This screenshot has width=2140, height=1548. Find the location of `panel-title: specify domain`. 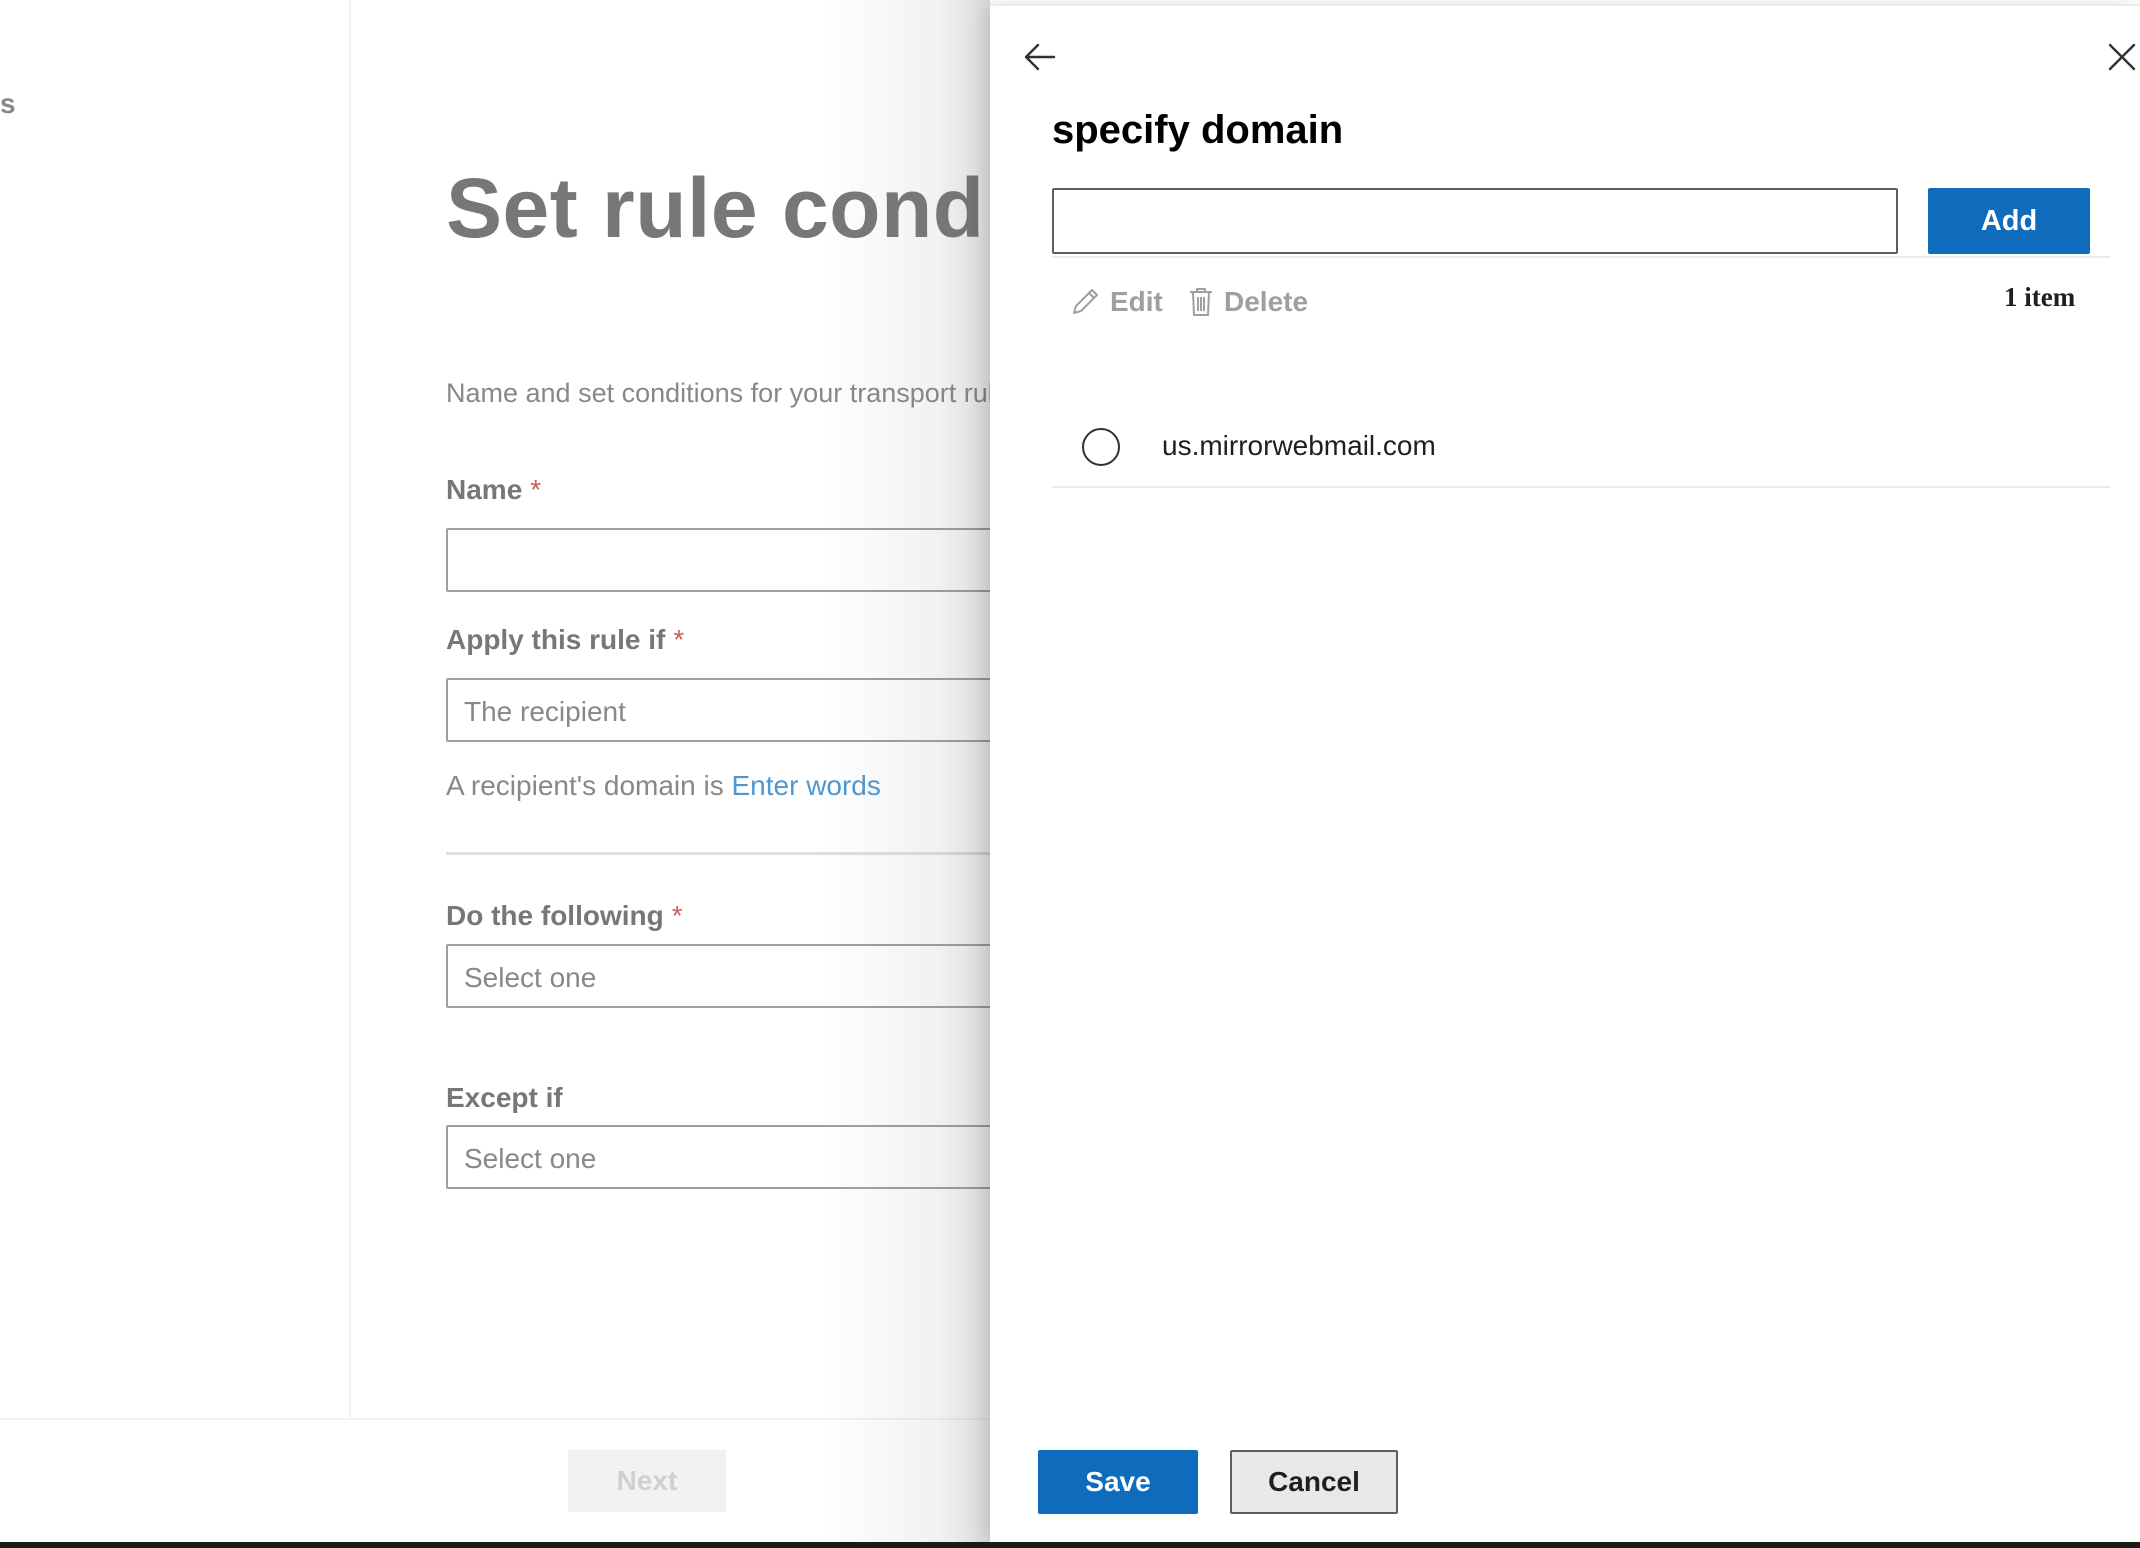

panel-title: specify domain is located at coordinates (1198, 130).